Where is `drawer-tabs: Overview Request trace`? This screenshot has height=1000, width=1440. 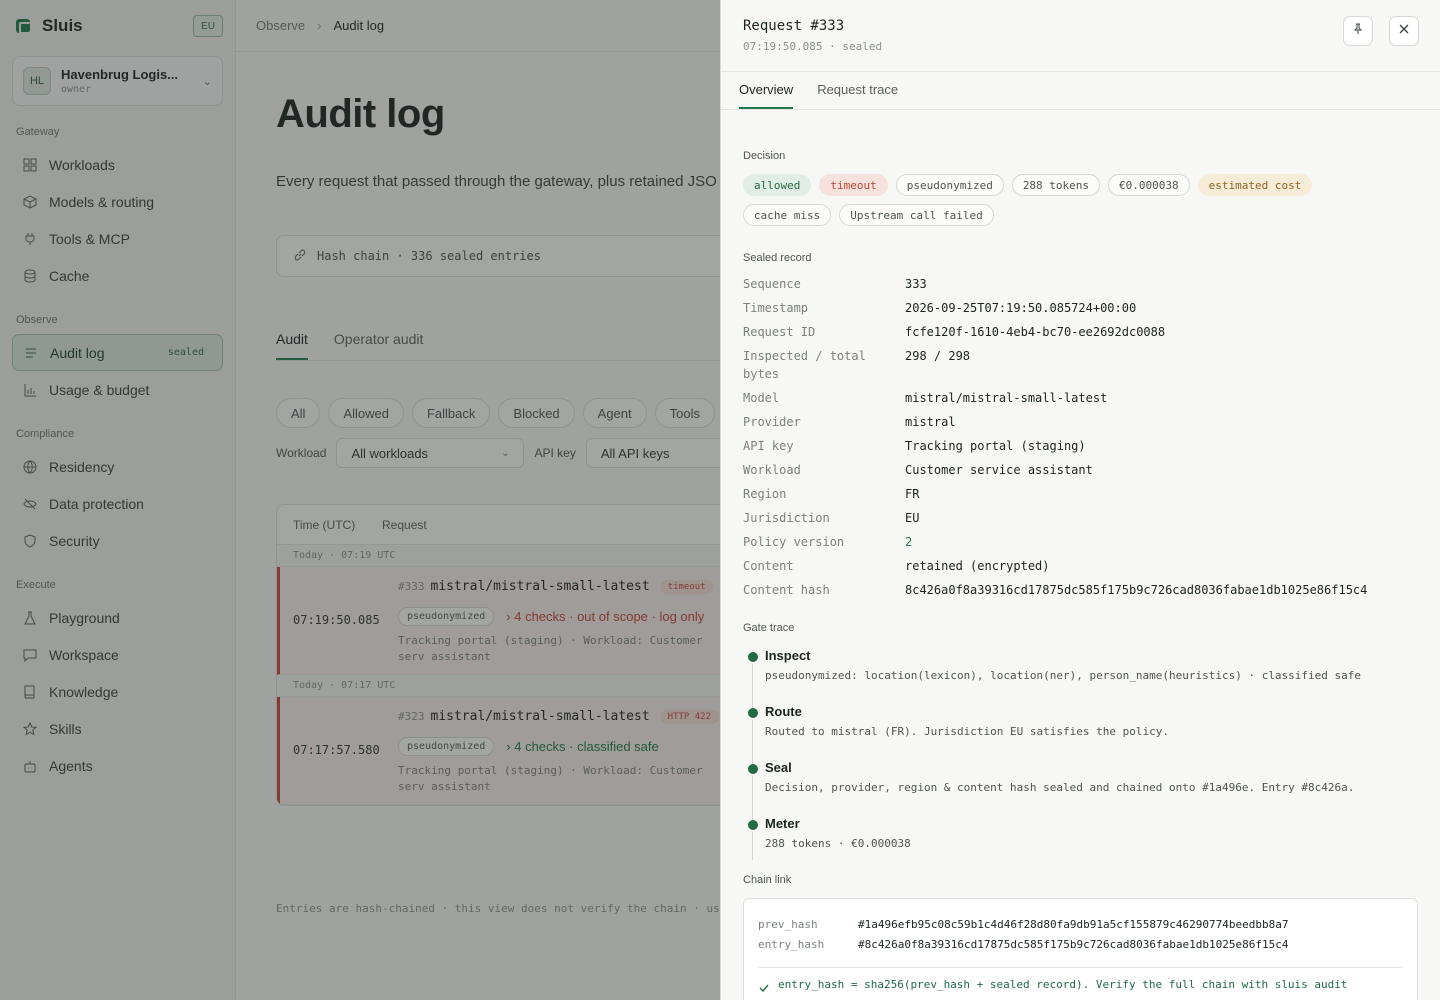
drawer-tabs: Overview Request trace is located at coordinates (1080, 91).